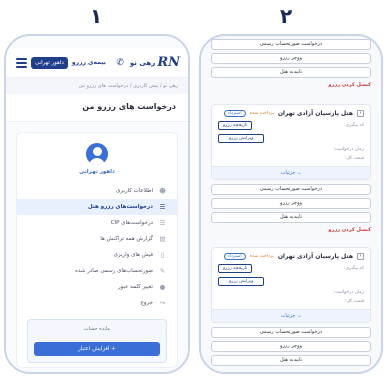 The height and width of the screenshot is (376, 387). What do you see at coordinates (97, 255) in the screenshot?
I see `menu-item-receipts: ▯ فیش های واریزی` at bounding box center [97, 255].